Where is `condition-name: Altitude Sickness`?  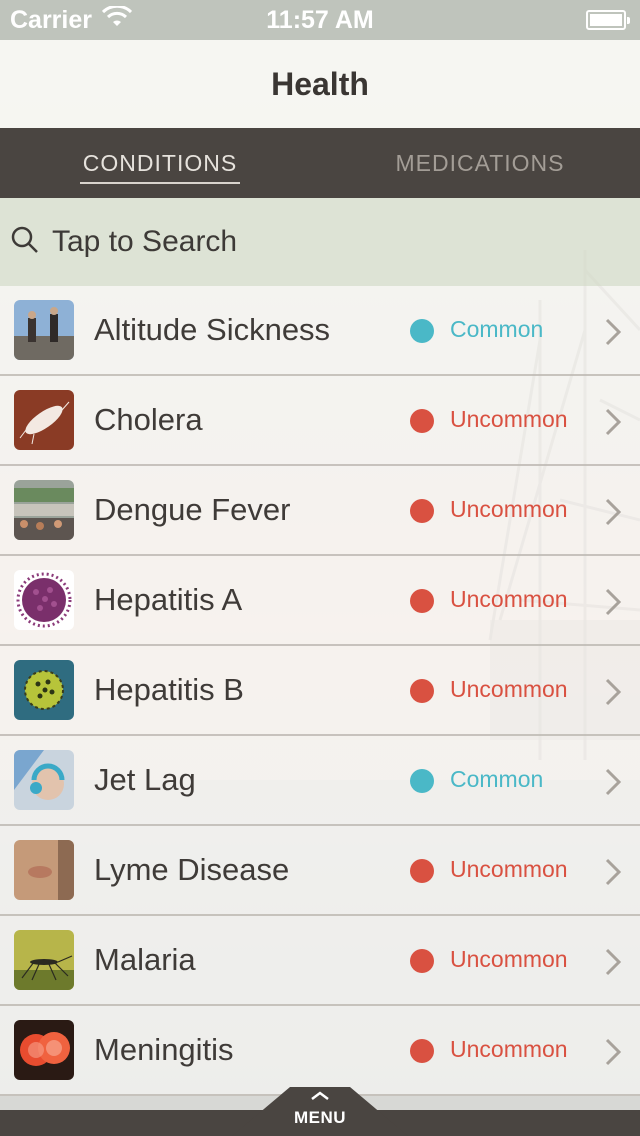
condition-name: Altitude Sickness is located at coordinates (212, 329).